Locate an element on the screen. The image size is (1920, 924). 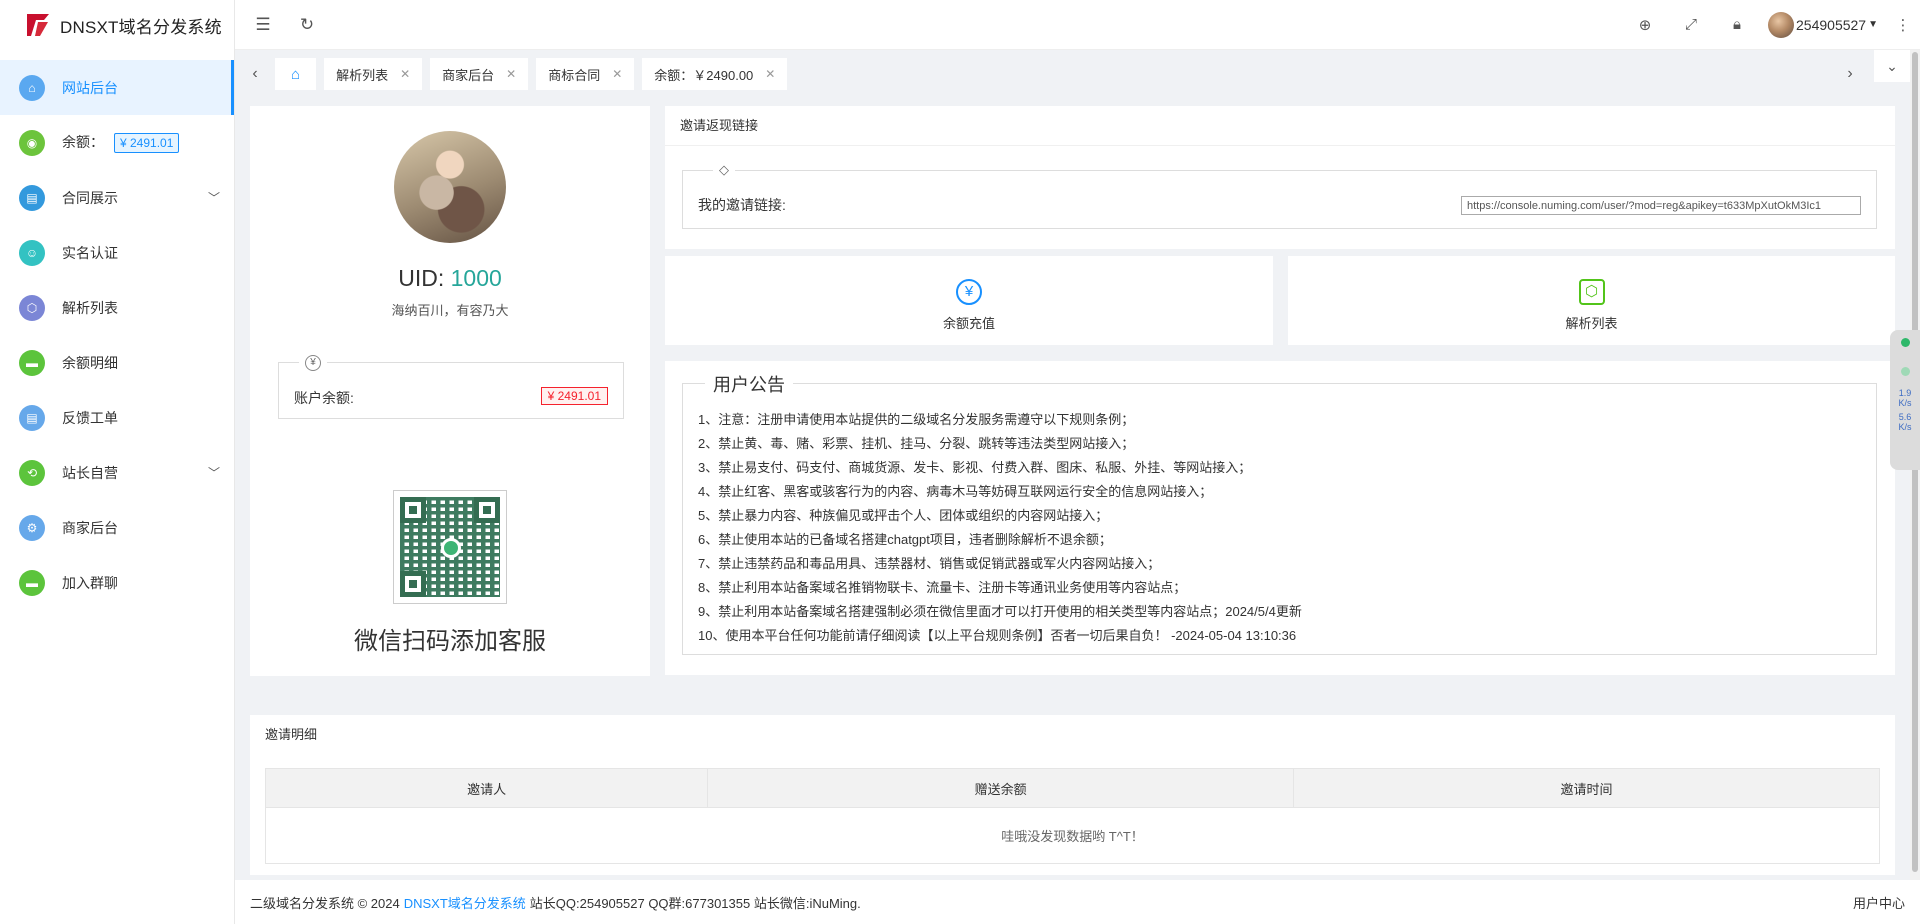
user-motto: 海纳百川，有容乃大 is located at coordinates (450, 310).